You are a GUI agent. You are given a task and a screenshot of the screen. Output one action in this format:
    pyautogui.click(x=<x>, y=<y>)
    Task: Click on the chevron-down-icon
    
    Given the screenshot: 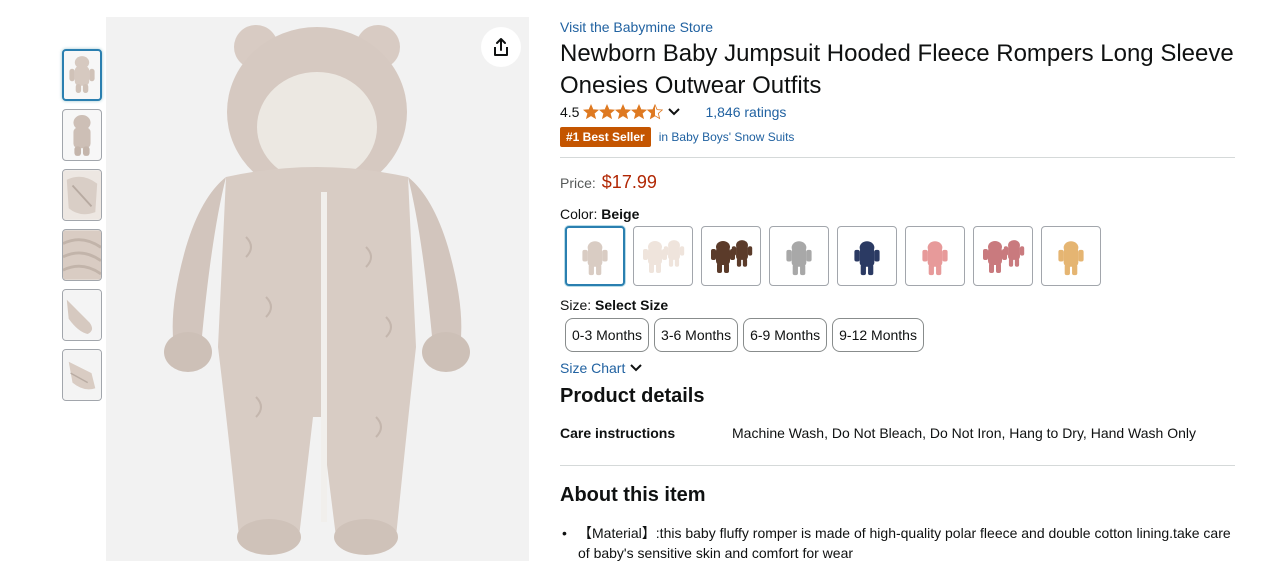 What is the action you would take?
    pyautogui.click(x=636, y=368)
    